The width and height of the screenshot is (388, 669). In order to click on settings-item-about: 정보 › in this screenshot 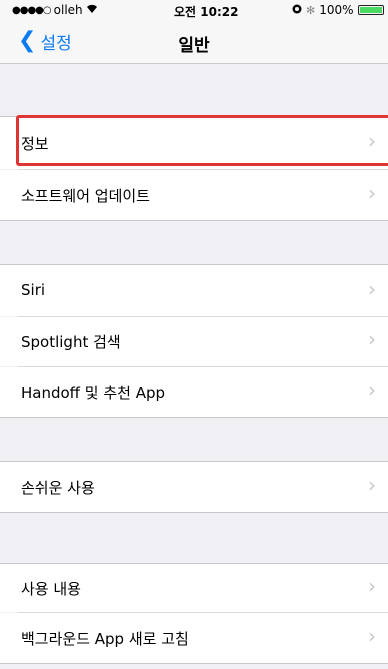, I will do `click(194, 143)`.